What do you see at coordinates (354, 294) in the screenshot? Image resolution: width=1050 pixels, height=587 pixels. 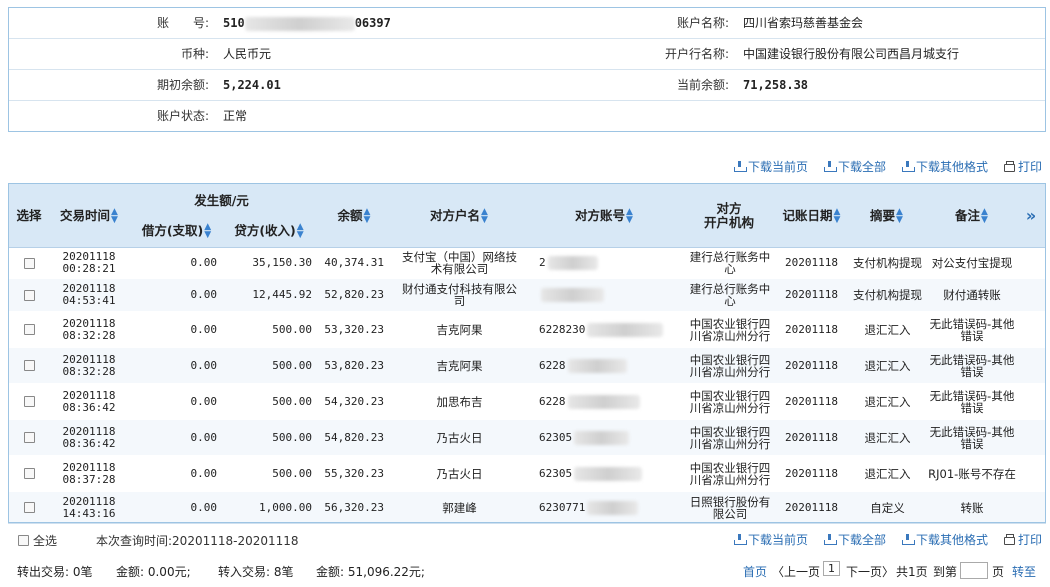 I see `balance-text: 52,820.23` at bounding box center [354, 294].